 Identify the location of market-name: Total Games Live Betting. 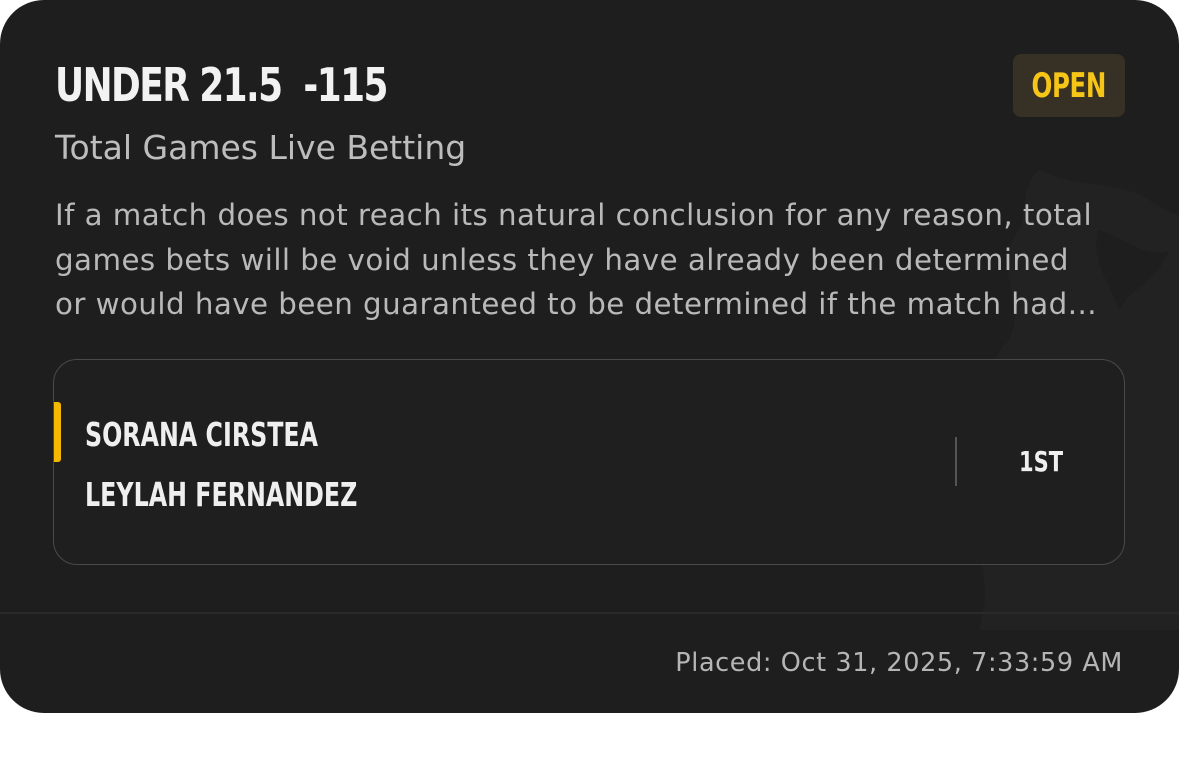
(261, 147).